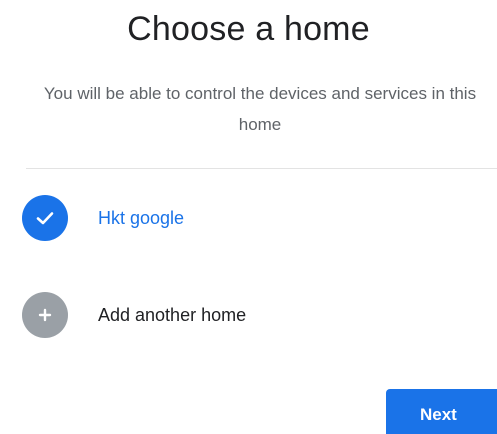 The height and width of the screenshot is (434, 497). I want to click on check-icon, so click(45, 218).